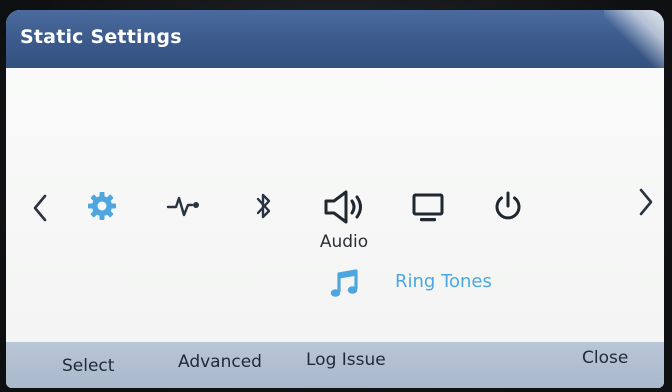 This screenshot has height=392, width=672. Describe the element at coordinates (345, 207) in the screenshot. I see `speaker-icon` at that location.